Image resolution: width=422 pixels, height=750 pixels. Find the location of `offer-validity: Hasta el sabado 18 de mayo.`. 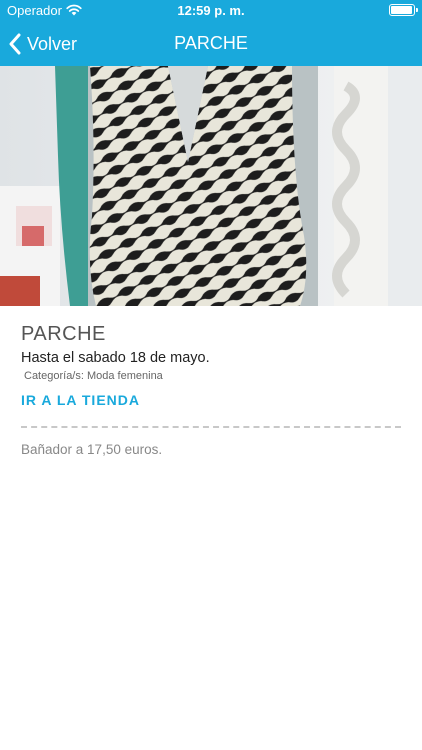

offer-validity: Hasta el sabado 18 de mayo. is located at coordinates (115, 358).